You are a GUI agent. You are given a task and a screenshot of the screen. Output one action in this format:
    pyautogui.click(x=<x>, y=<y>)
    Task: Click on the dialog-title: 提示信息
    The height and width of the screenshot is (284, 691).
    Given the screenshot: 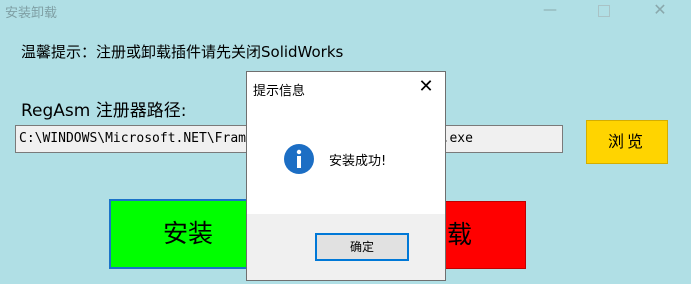 What is the action you would take?
    pyautogui.click(x=279, y=91)
    